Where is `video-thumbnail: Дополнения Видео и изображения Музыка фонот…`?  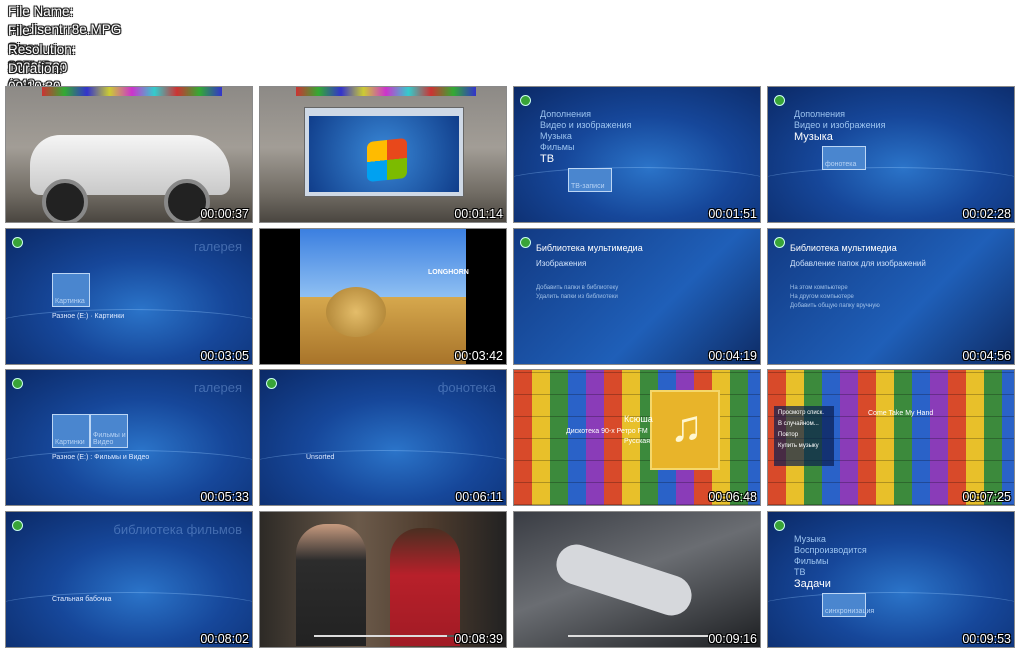
video-thumbnail: Дополнения Видео и изображения Музыка фонот… is located at coordinates (891, 154).